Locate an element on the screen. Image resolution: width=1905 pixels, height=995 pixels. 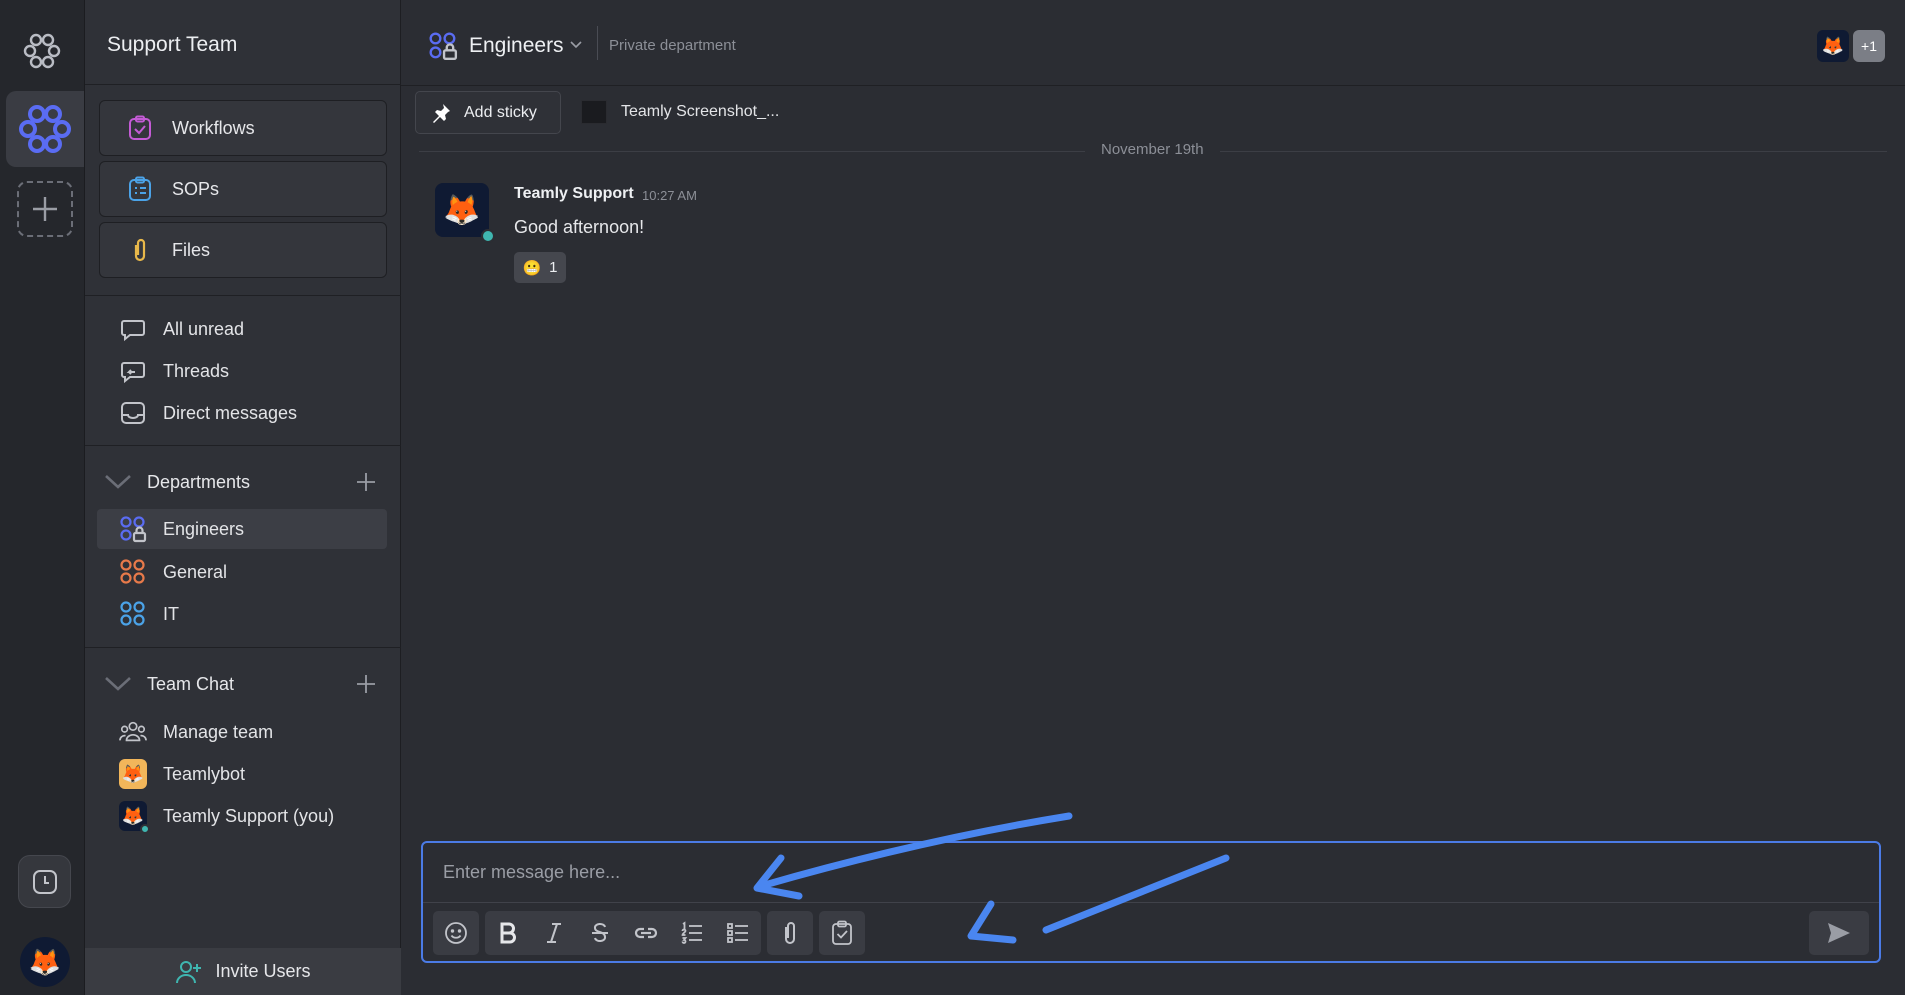
nav-direct-messages: Direct messages is located at coordinates (242, 413).